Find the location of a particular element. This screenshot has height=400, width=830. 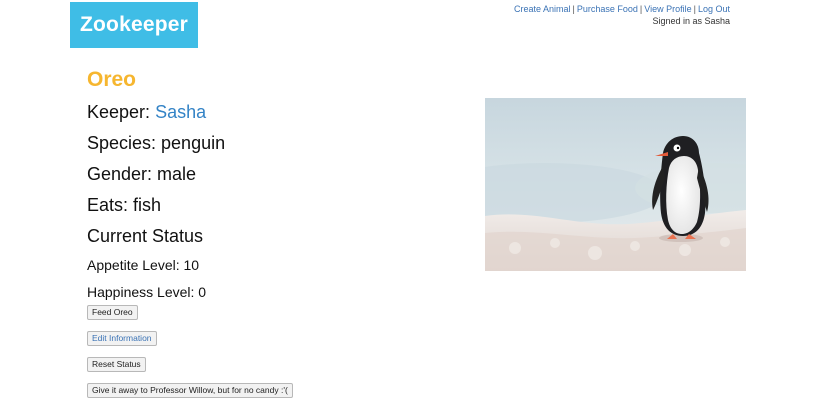

species-text: Species: penguin is located at coordinates (156, 143).